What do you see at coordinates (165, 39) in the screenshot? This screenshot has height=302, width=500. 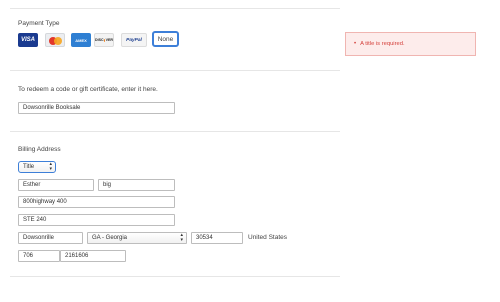 I see `none-payment-button: None` at bounding box center [165, 39].